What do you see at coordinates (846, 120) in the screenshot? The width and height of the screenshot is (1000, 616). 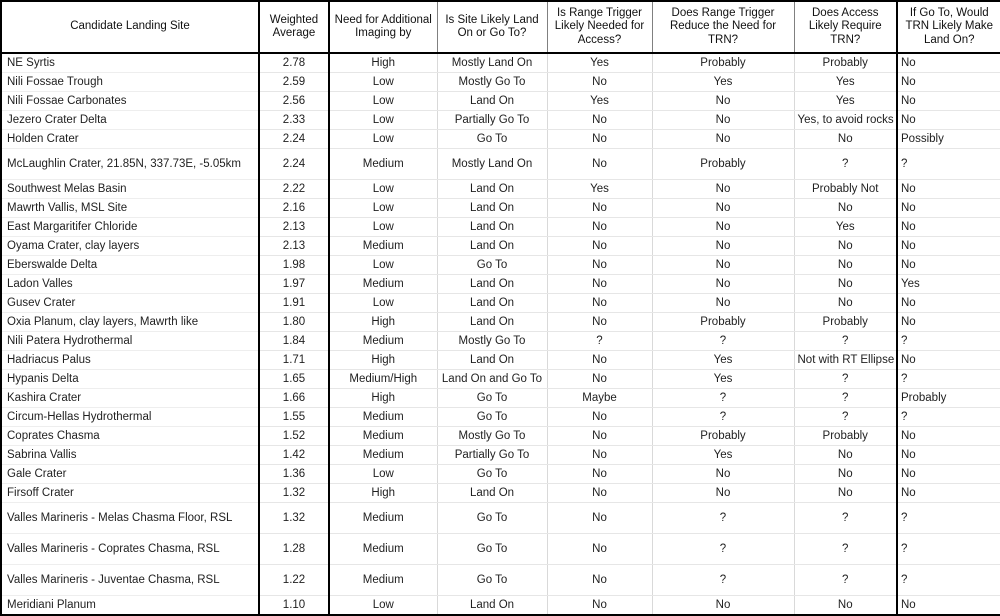 I see `cell-access-requires-trn: Yes, to avoid rocks` at bounding box center [846, 120].